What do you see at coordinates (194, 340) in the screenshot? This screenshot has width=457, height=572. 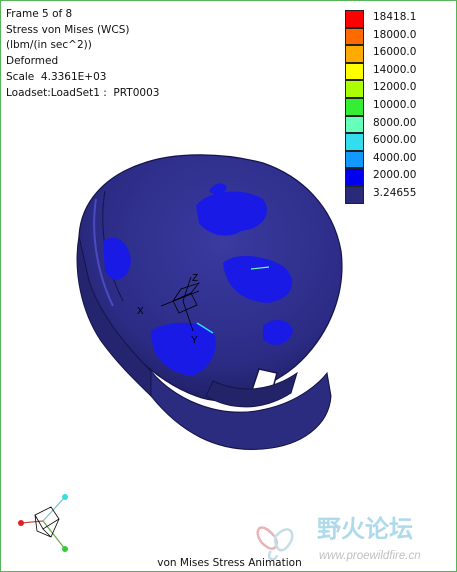 I see `csys-y-label: Y` at bounding box center [194, 340].